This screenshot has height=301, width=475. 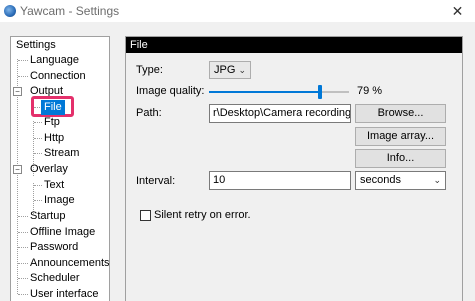 I want to click on image-quality-label: Image quality:, so click(x=170, y=91).